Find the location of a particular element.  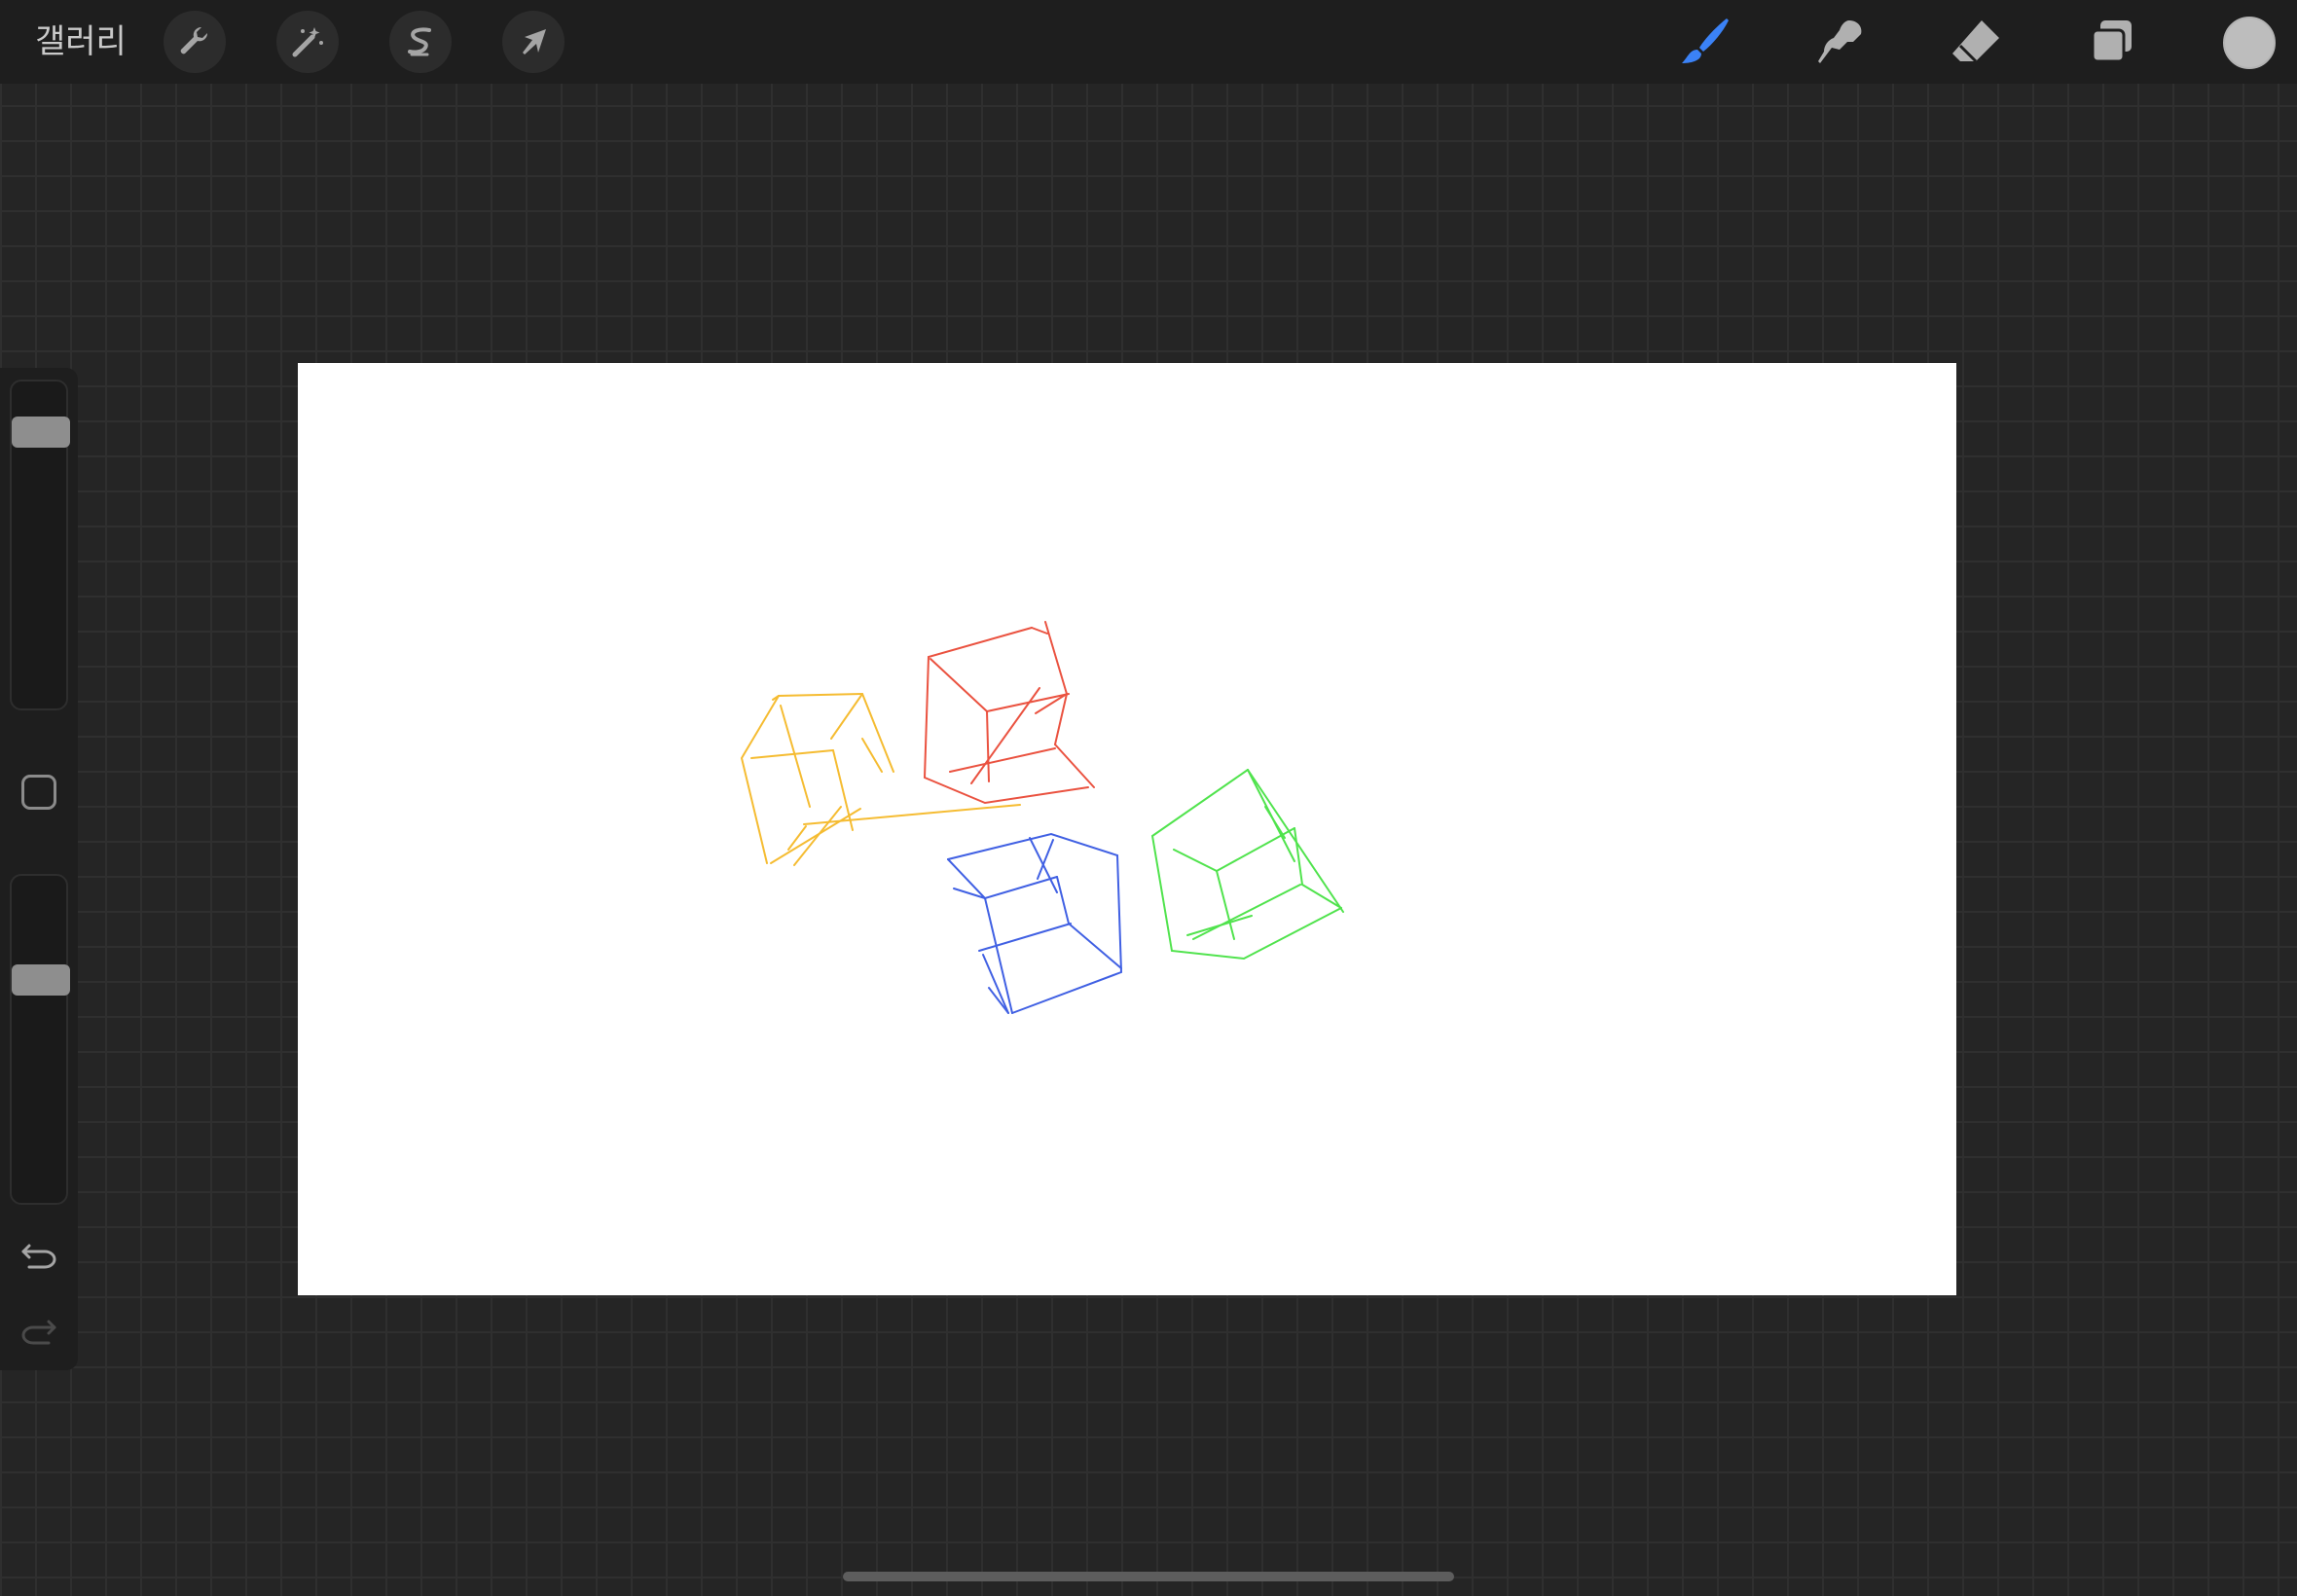

gallery-button: 갤러리 is located at coordinates (81, 42).